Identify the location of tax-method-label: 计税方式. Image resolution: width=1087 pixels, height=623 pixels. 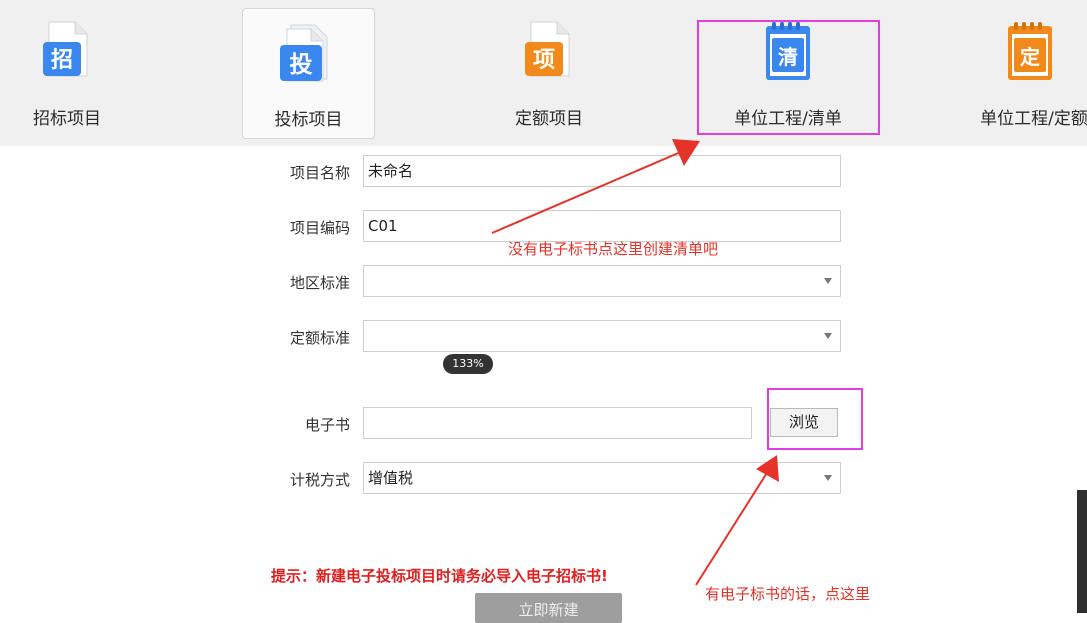
(319, 480).